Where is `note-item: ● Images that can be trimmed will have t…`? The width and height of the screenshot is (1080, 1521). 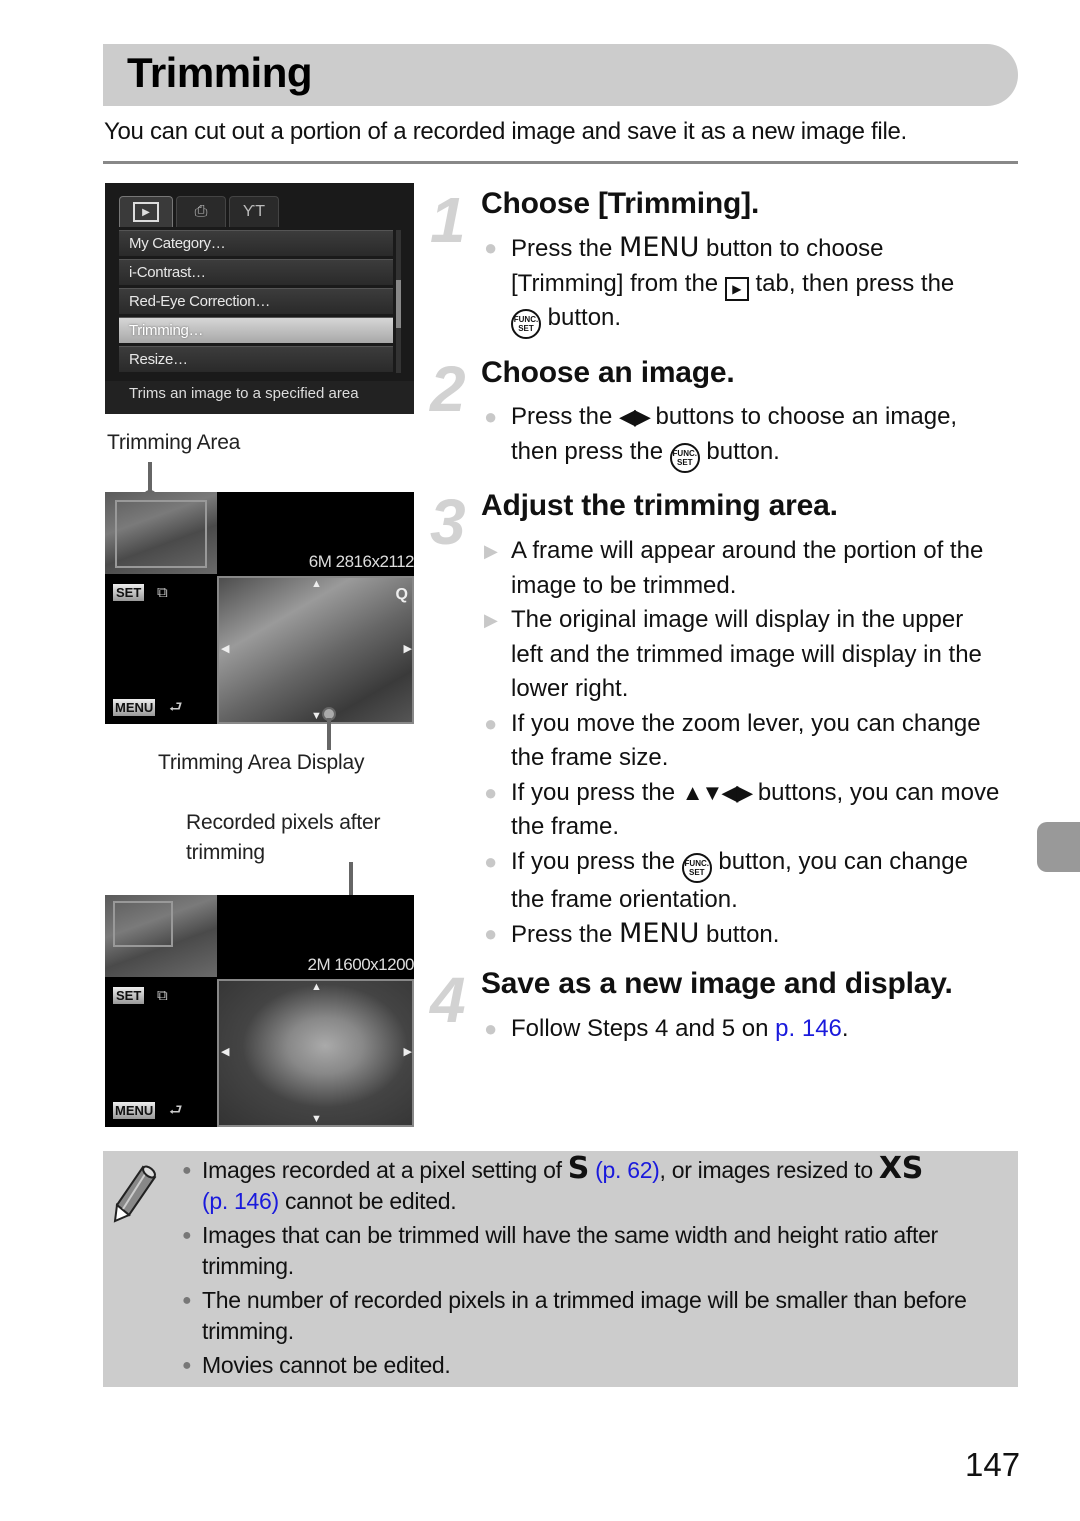
note-item: ● Images that can be trimmed will have t… is located at coordinates (595, 1251).